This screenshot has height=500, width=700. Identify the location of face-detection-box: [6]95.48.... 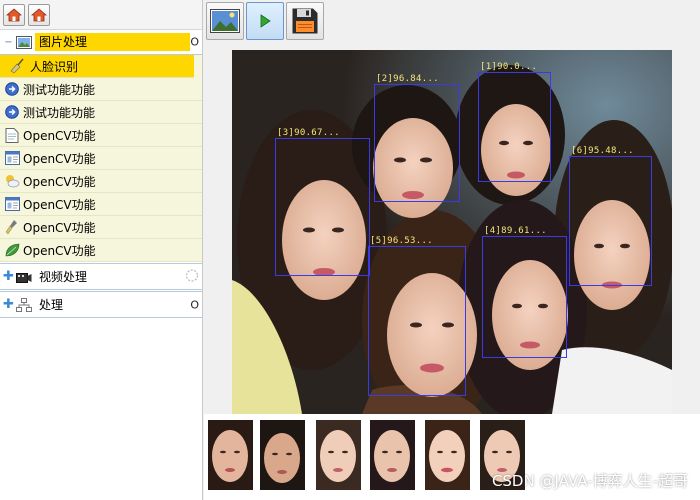
(610, 216).